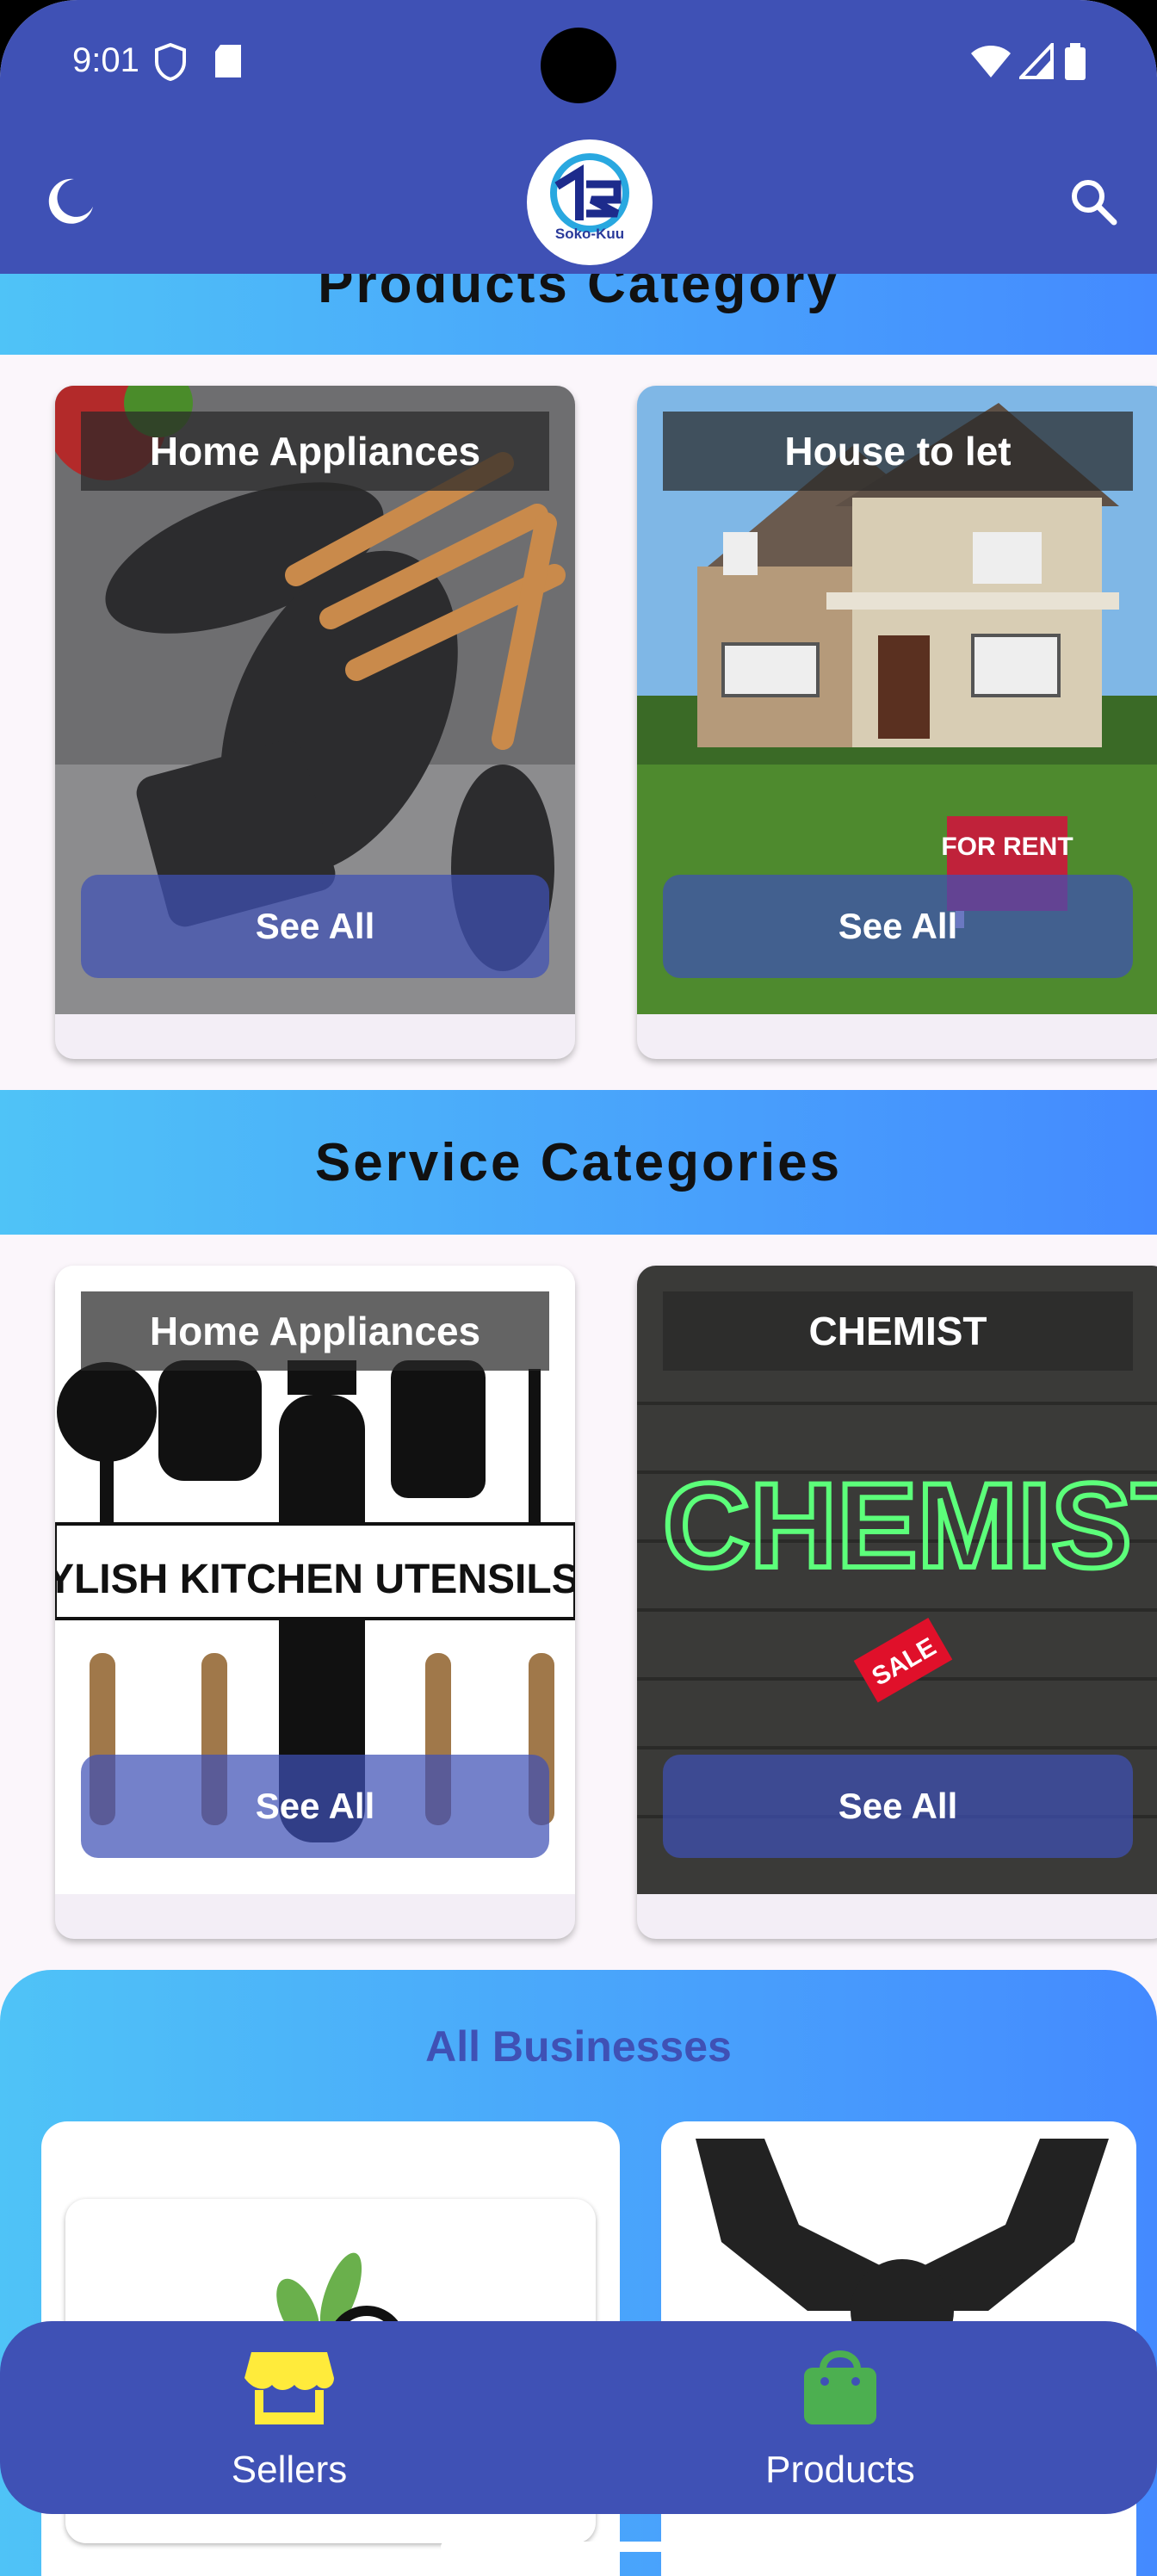  Describe the element at coordinates (579, 2547) in the screenshot. I see `gesture-bar` at that location.